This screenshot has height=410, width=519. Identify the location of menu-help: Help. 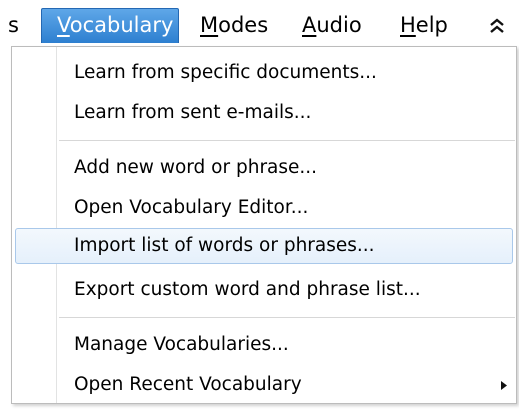
(430, 25).